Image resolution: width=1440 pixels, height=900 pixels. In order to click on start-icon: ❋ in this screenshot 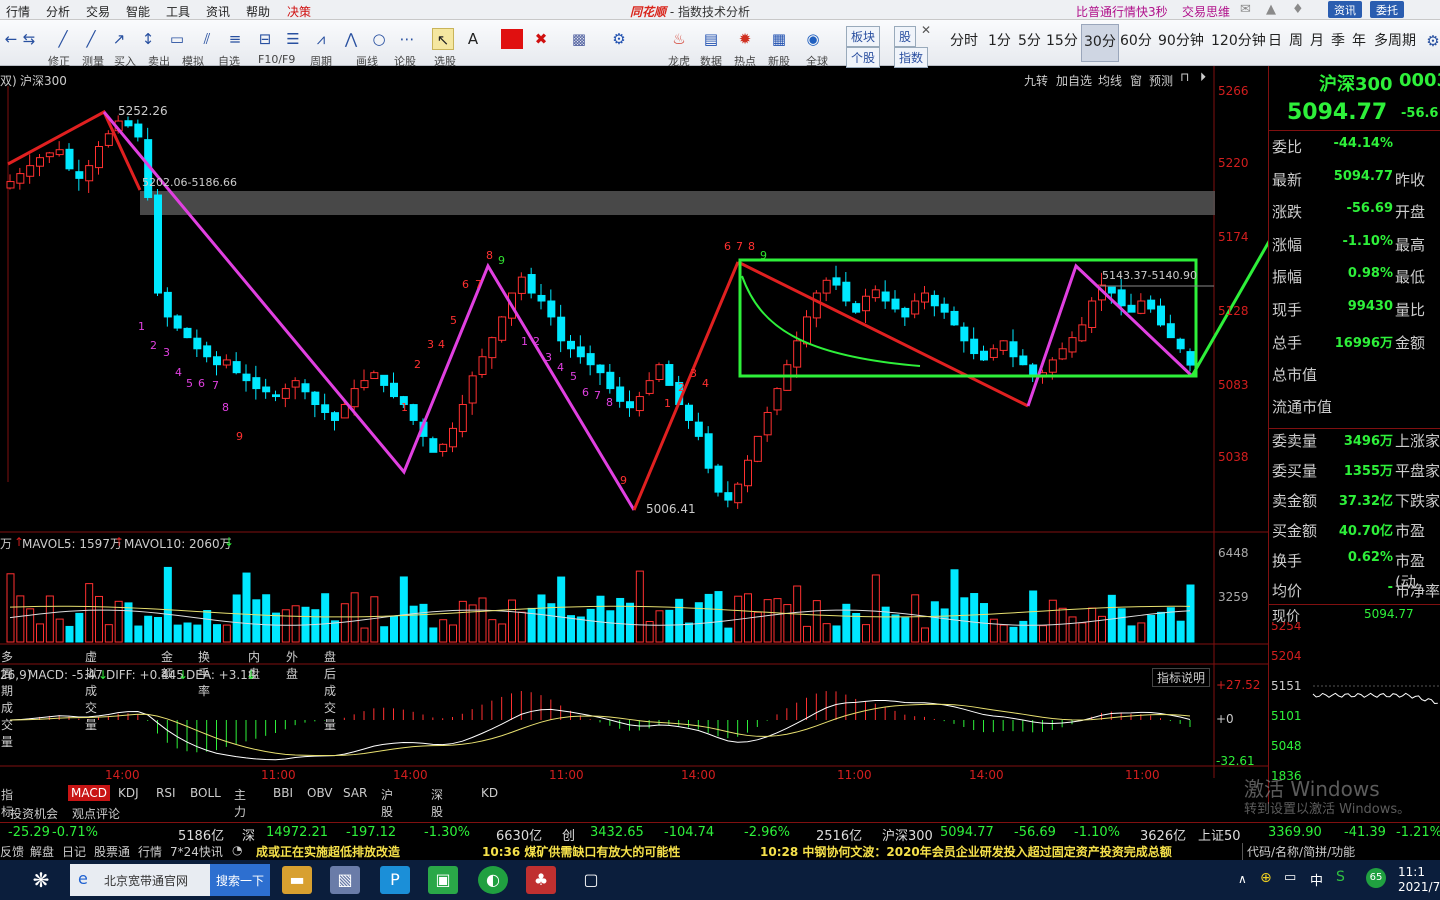, I will do `click(41, 880)`.